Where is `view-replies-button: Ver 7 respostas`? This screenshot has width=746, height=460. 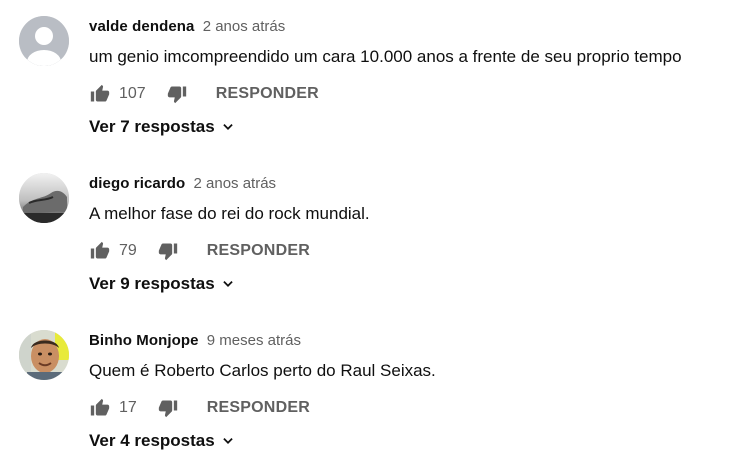
view-replies-button: Ver 7 respostas is located at coordinates (162, 127).